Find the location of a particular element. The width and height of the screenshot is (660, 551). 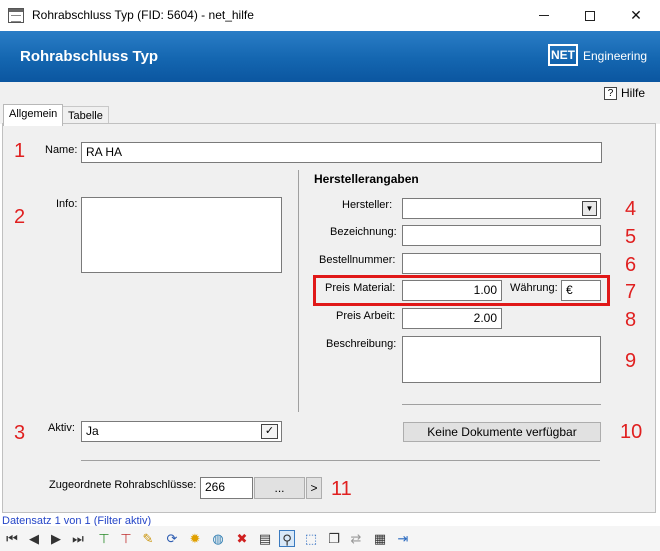

net-logo: NET is located at coordinates (563, 55).